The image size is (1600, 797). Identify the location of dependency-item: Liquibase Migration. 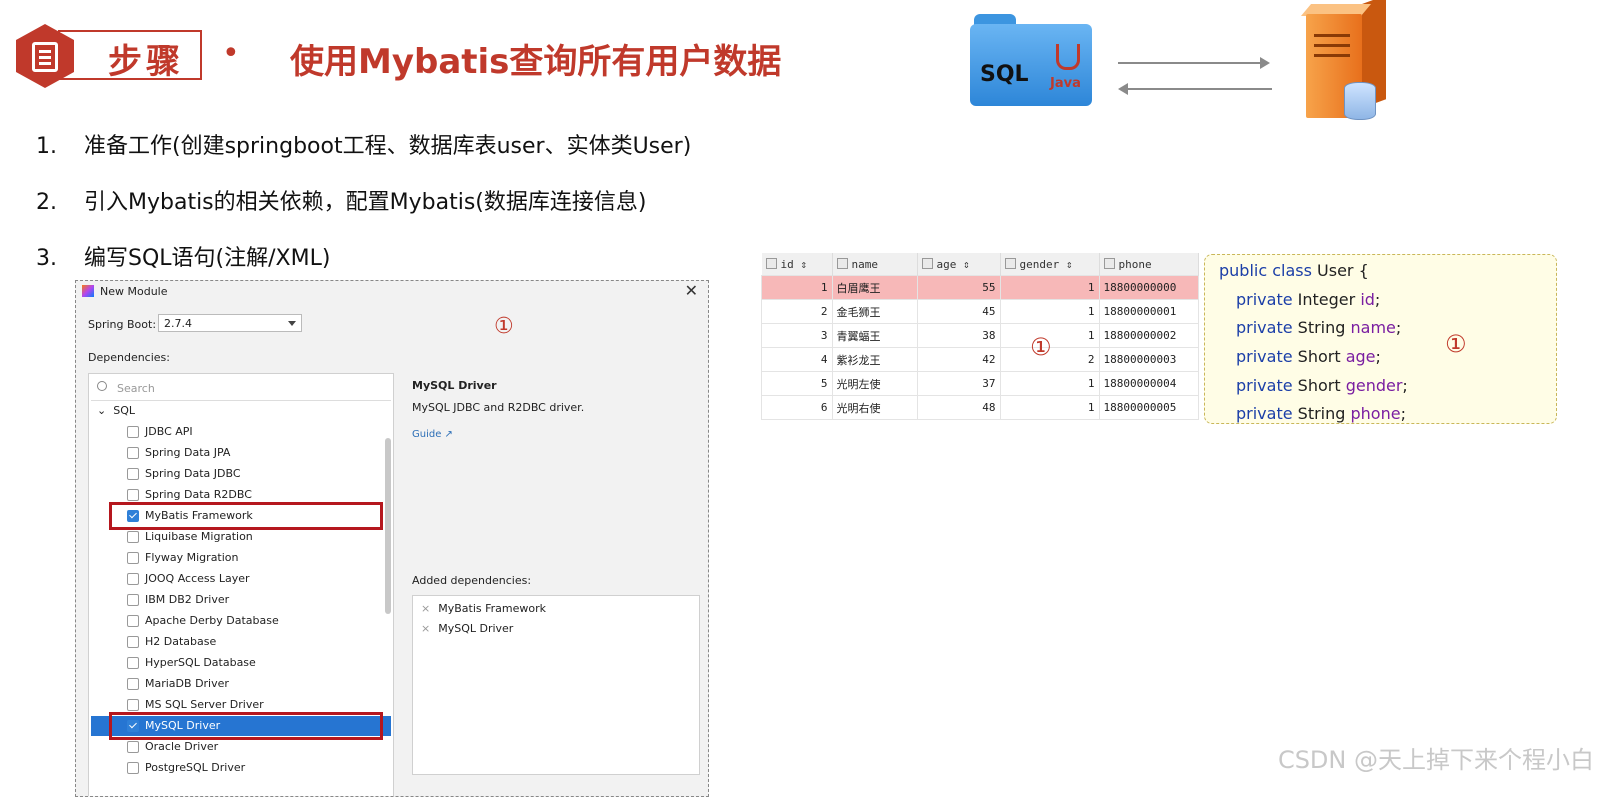
(241, 537).